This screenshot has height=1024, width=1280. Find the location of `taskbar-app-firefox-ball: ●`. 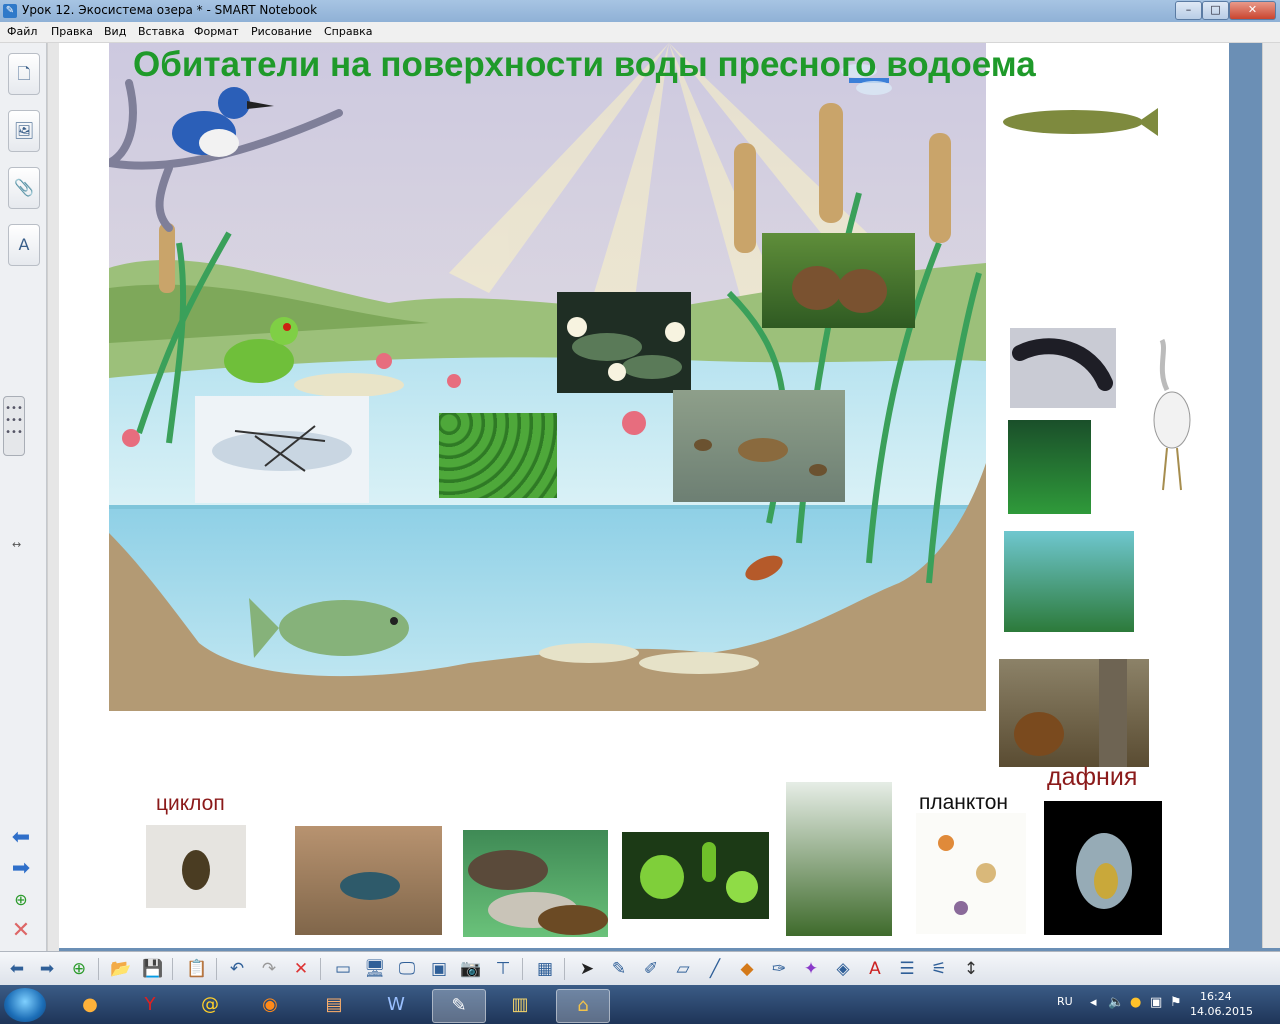

taskbar-app-firefox-ball: ● is located at coordinates (90, 1005).